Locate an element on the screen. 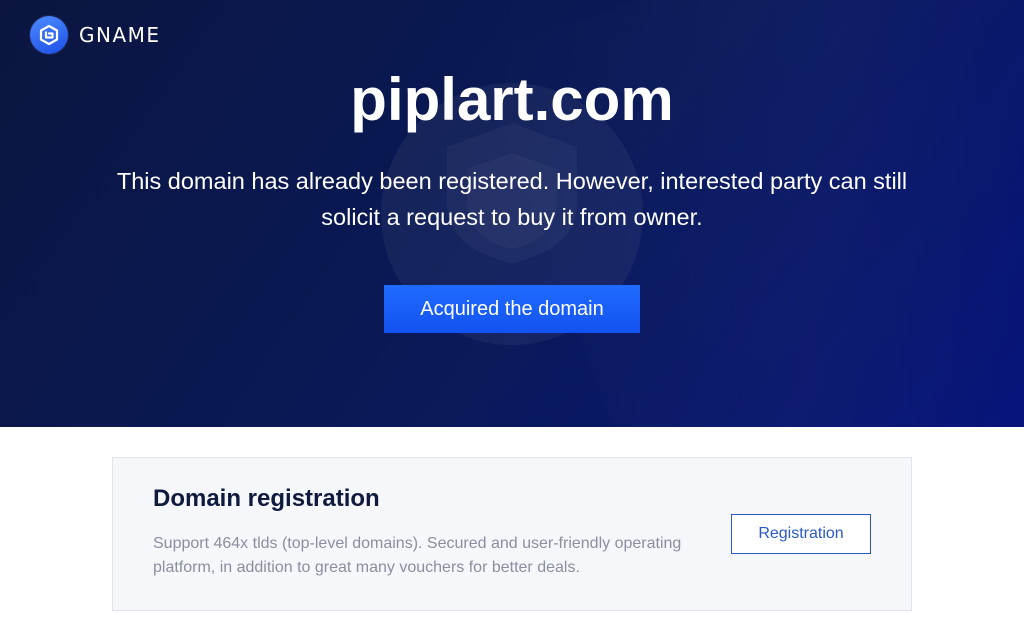  brand-name: GNAME is located at coordinates (120, 35).